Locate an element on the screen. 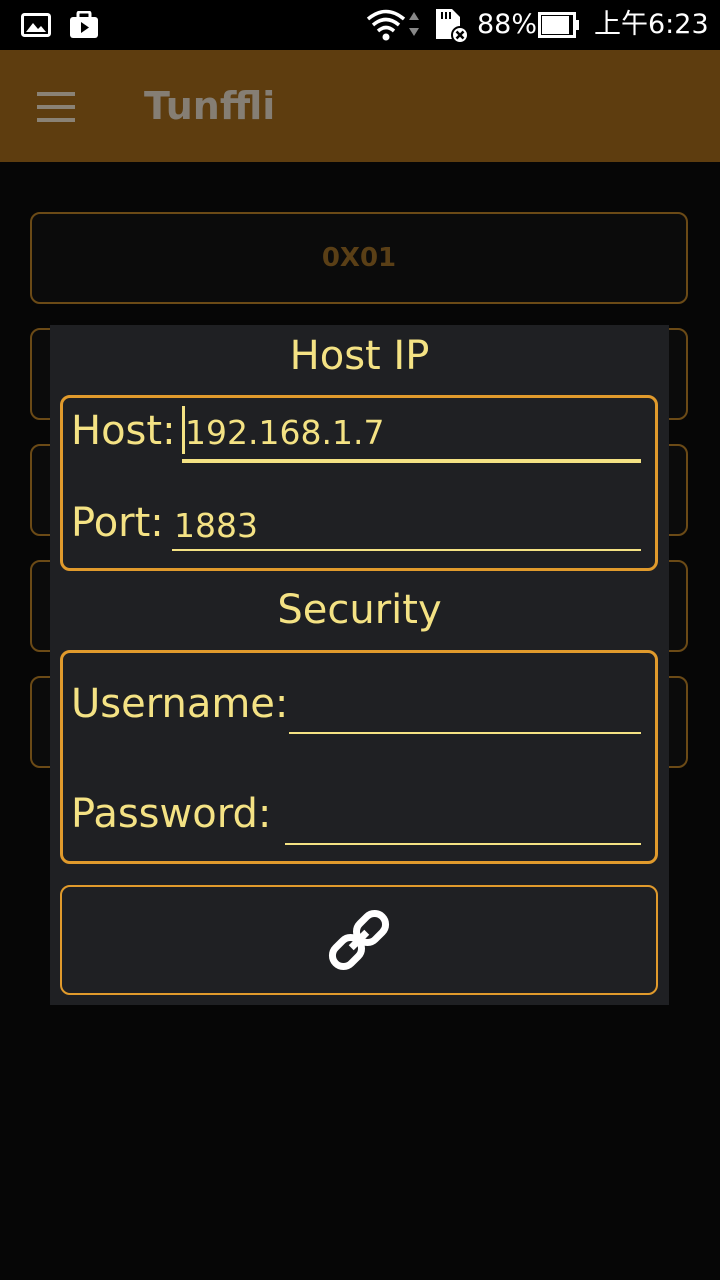 Image resolution: width=720 pixels, height=1280 pixels. clock: 上午6:23 is located at coordinates (651, 24).